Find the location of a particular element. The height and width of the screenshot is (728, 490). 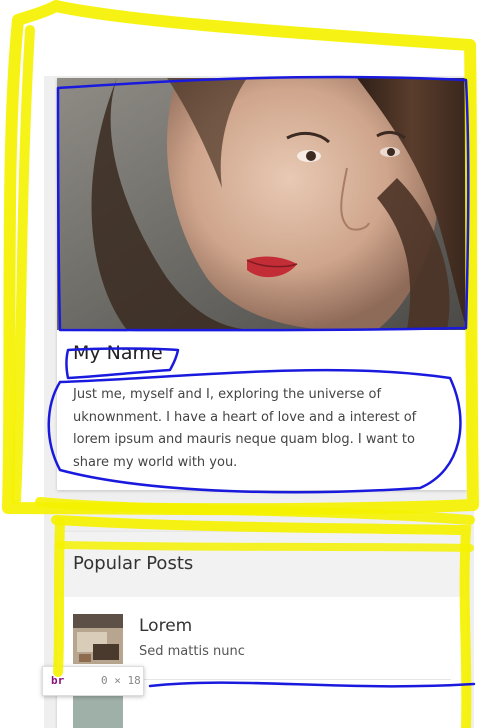

popular-posts-header: Popular Posts is located at coordinates (262, 564).